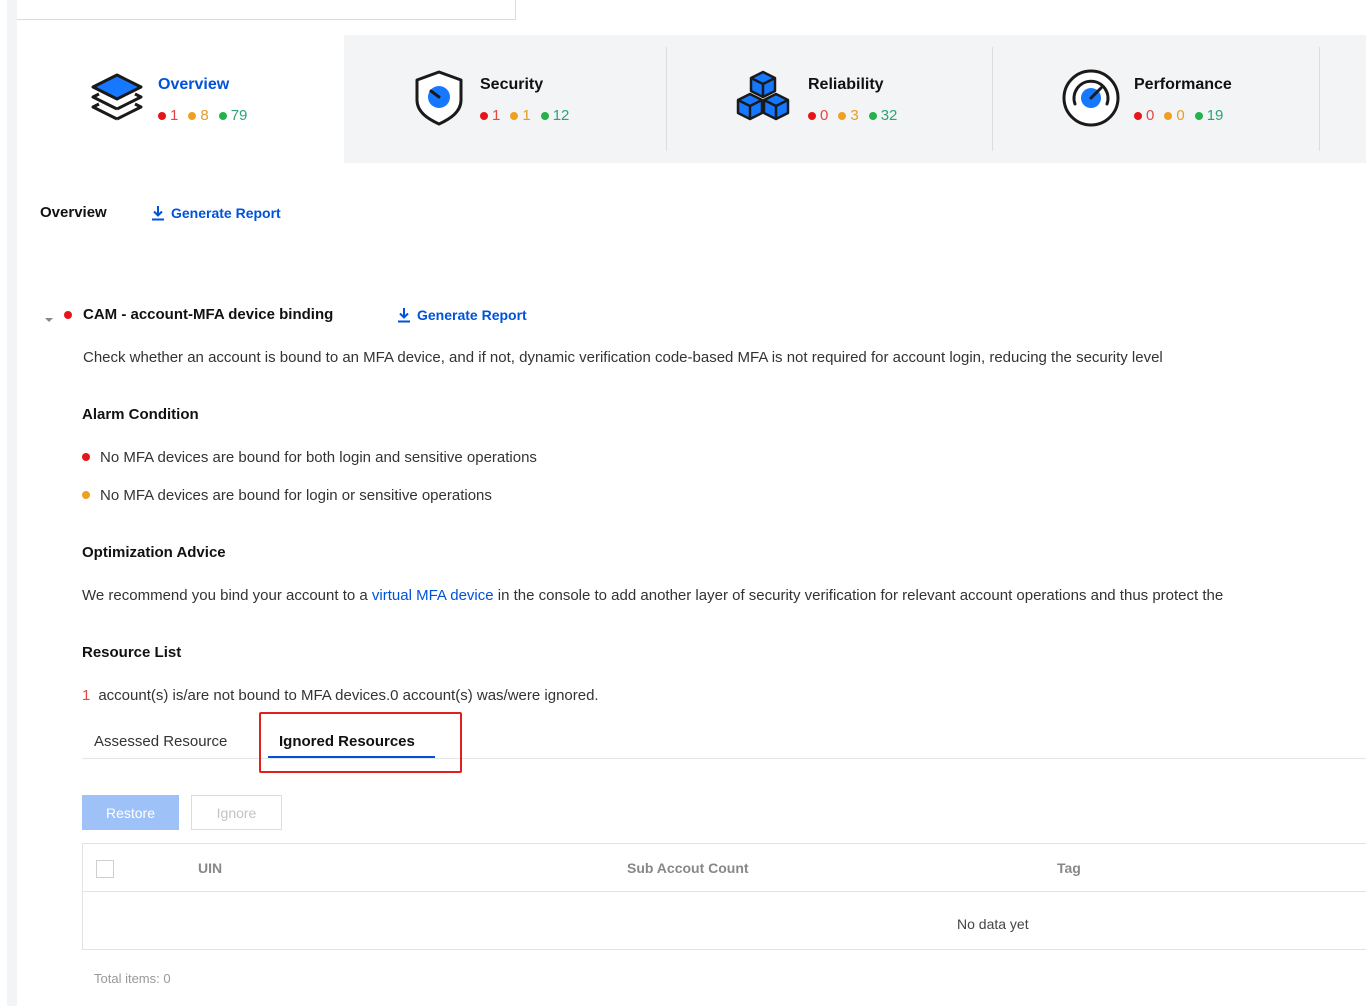  I want to click on top-search-box, so click(266, 10).